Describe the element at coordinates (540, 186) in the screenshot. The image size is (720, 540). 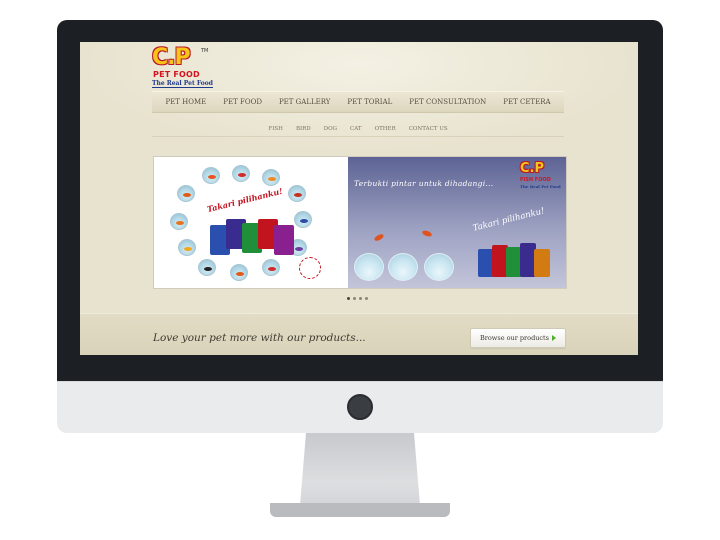
I see `banner-brand-tagline: The Real Pet Food` at that location.